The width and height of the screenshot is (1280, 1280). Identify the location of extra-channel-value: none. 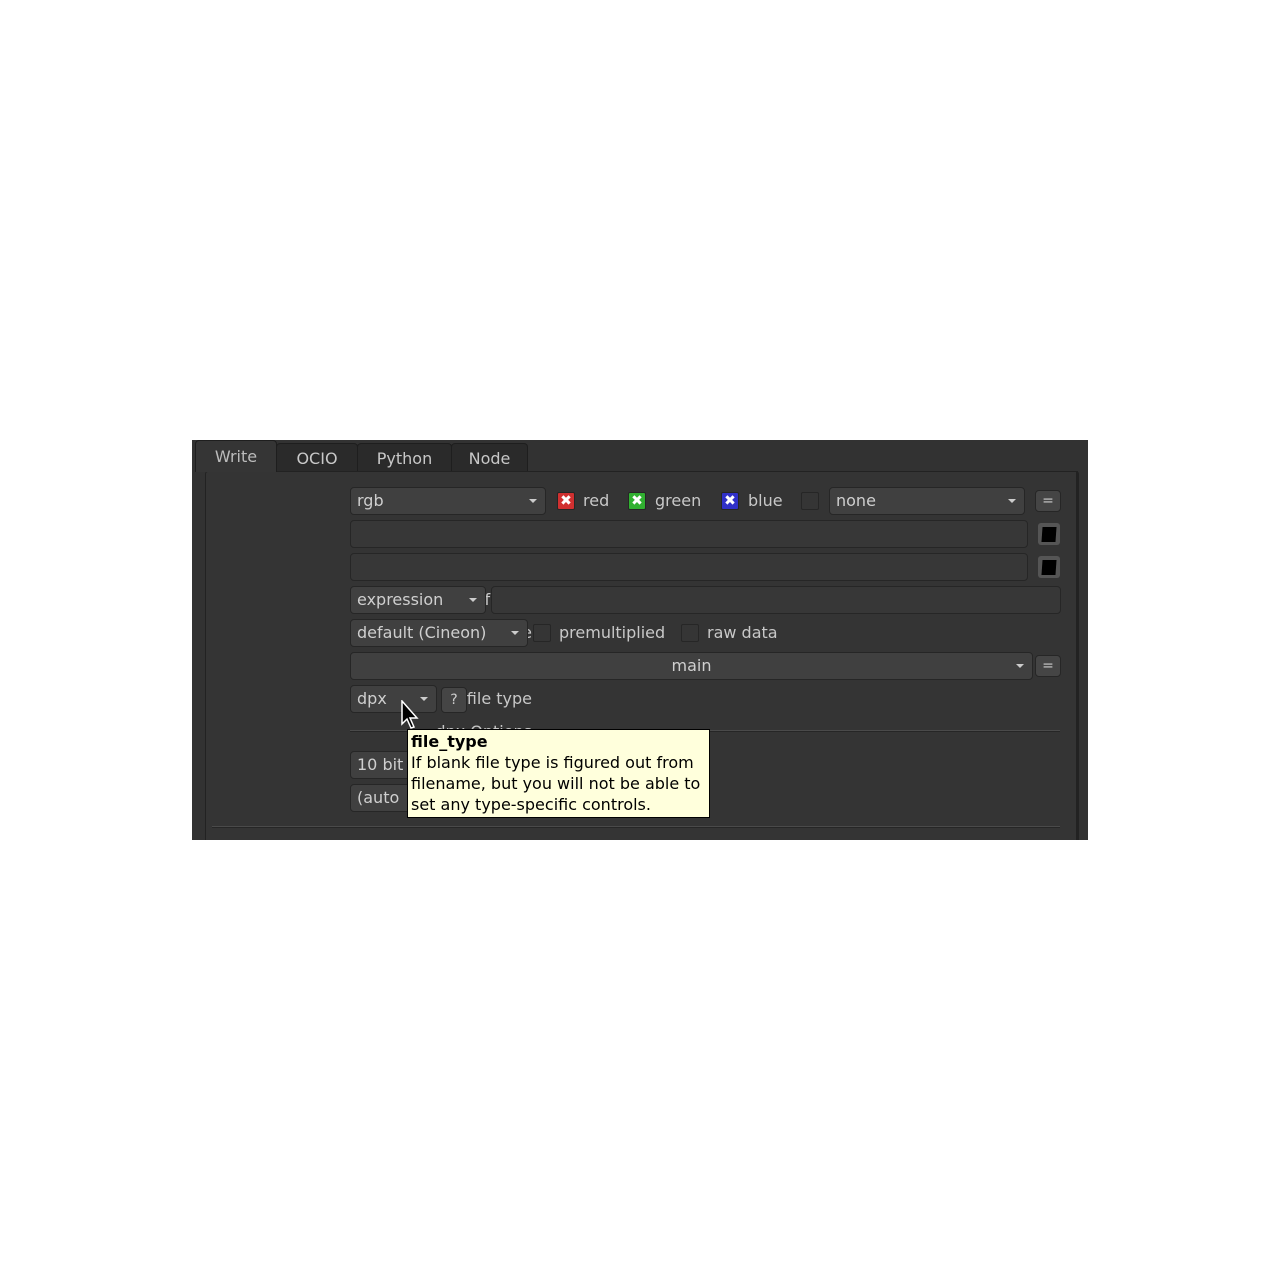
(856, 500).